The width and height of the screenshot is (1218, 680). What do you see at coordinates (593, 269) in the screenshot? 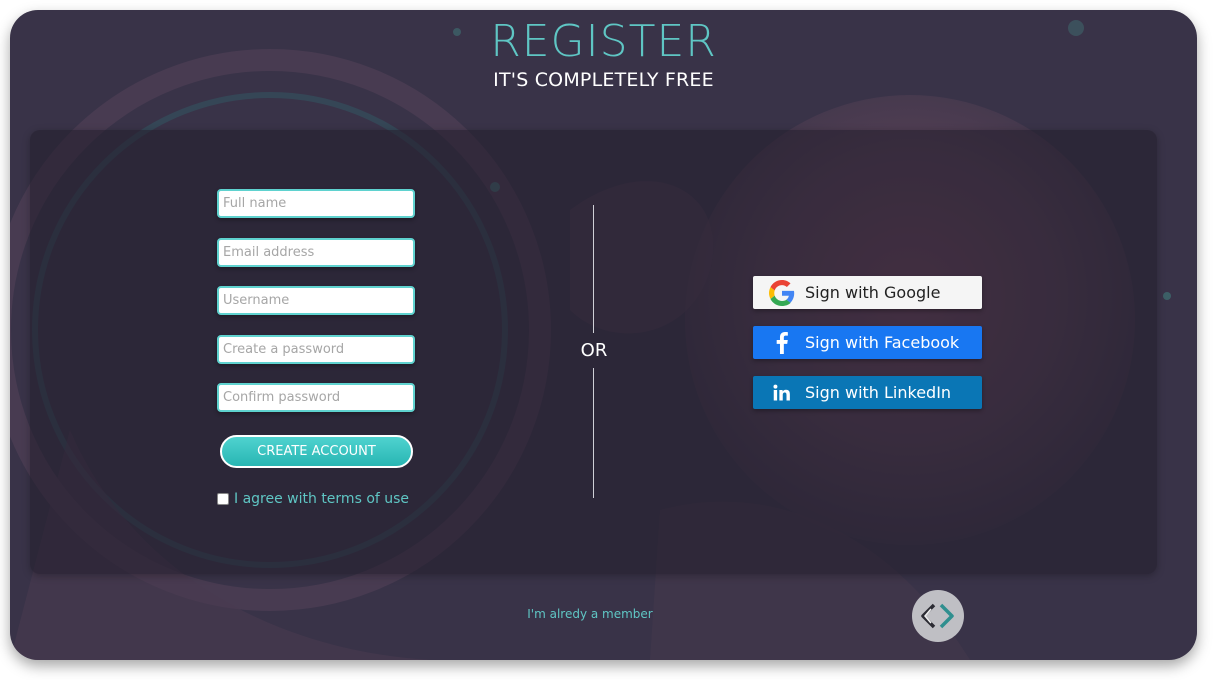
I see `divider-line-top` at bounding box center [593, 269].